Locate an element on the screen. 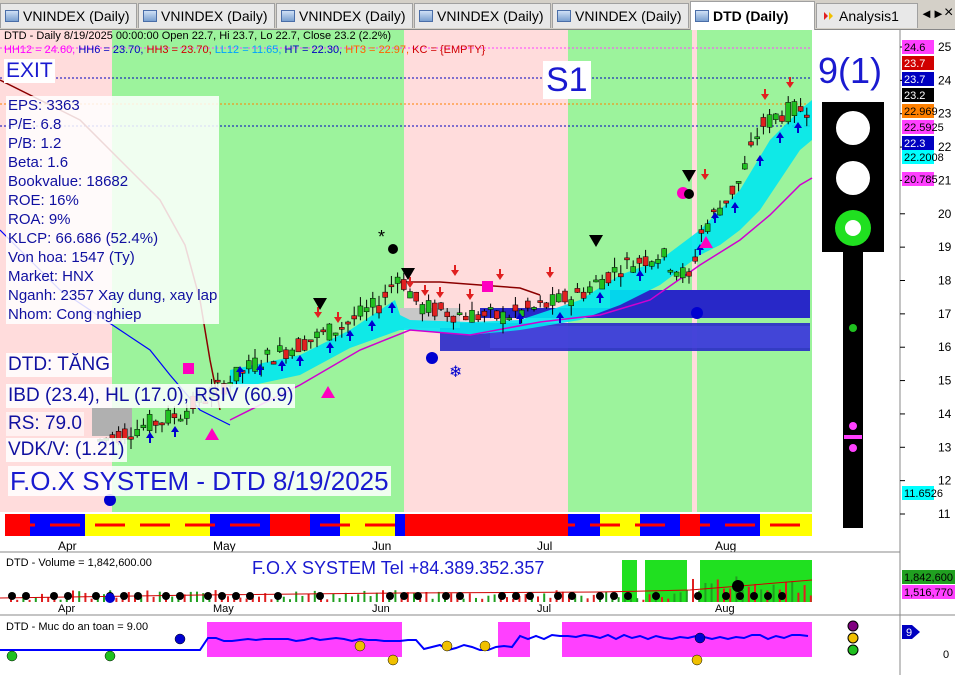  month-label: Jun is located at coordinates (381, 609).